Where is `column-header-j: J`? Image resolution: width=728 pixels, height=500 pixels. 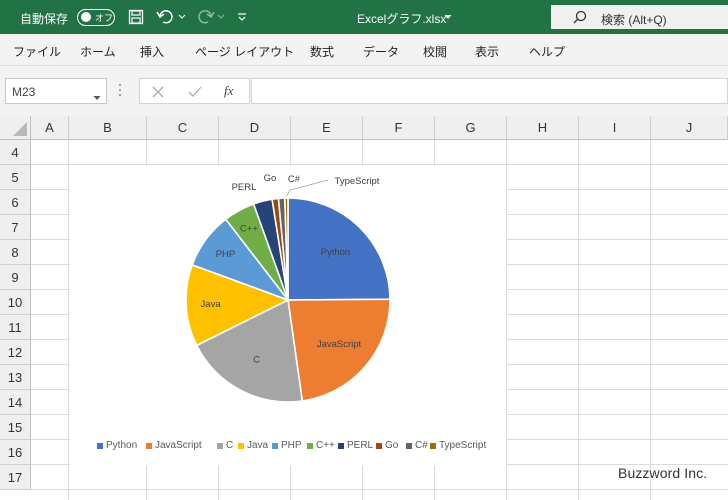
column-header-j: J is located at coordinates (689, 128).